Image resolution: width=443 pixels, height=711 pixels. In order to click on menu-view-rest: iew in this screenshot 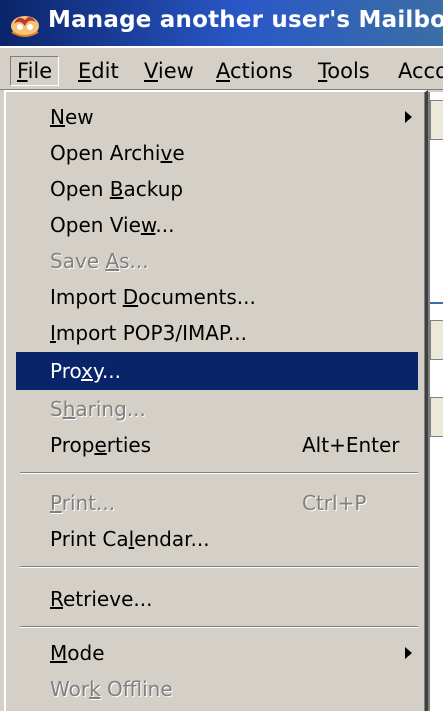, I will do `click(175, 71)`.